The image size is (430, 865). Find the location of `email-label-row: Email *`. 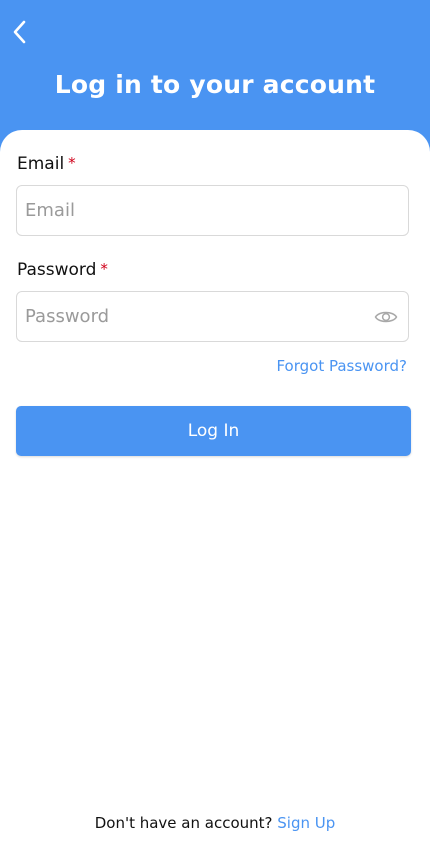

email-label-row: Email * is located at coordinates (46, 164).